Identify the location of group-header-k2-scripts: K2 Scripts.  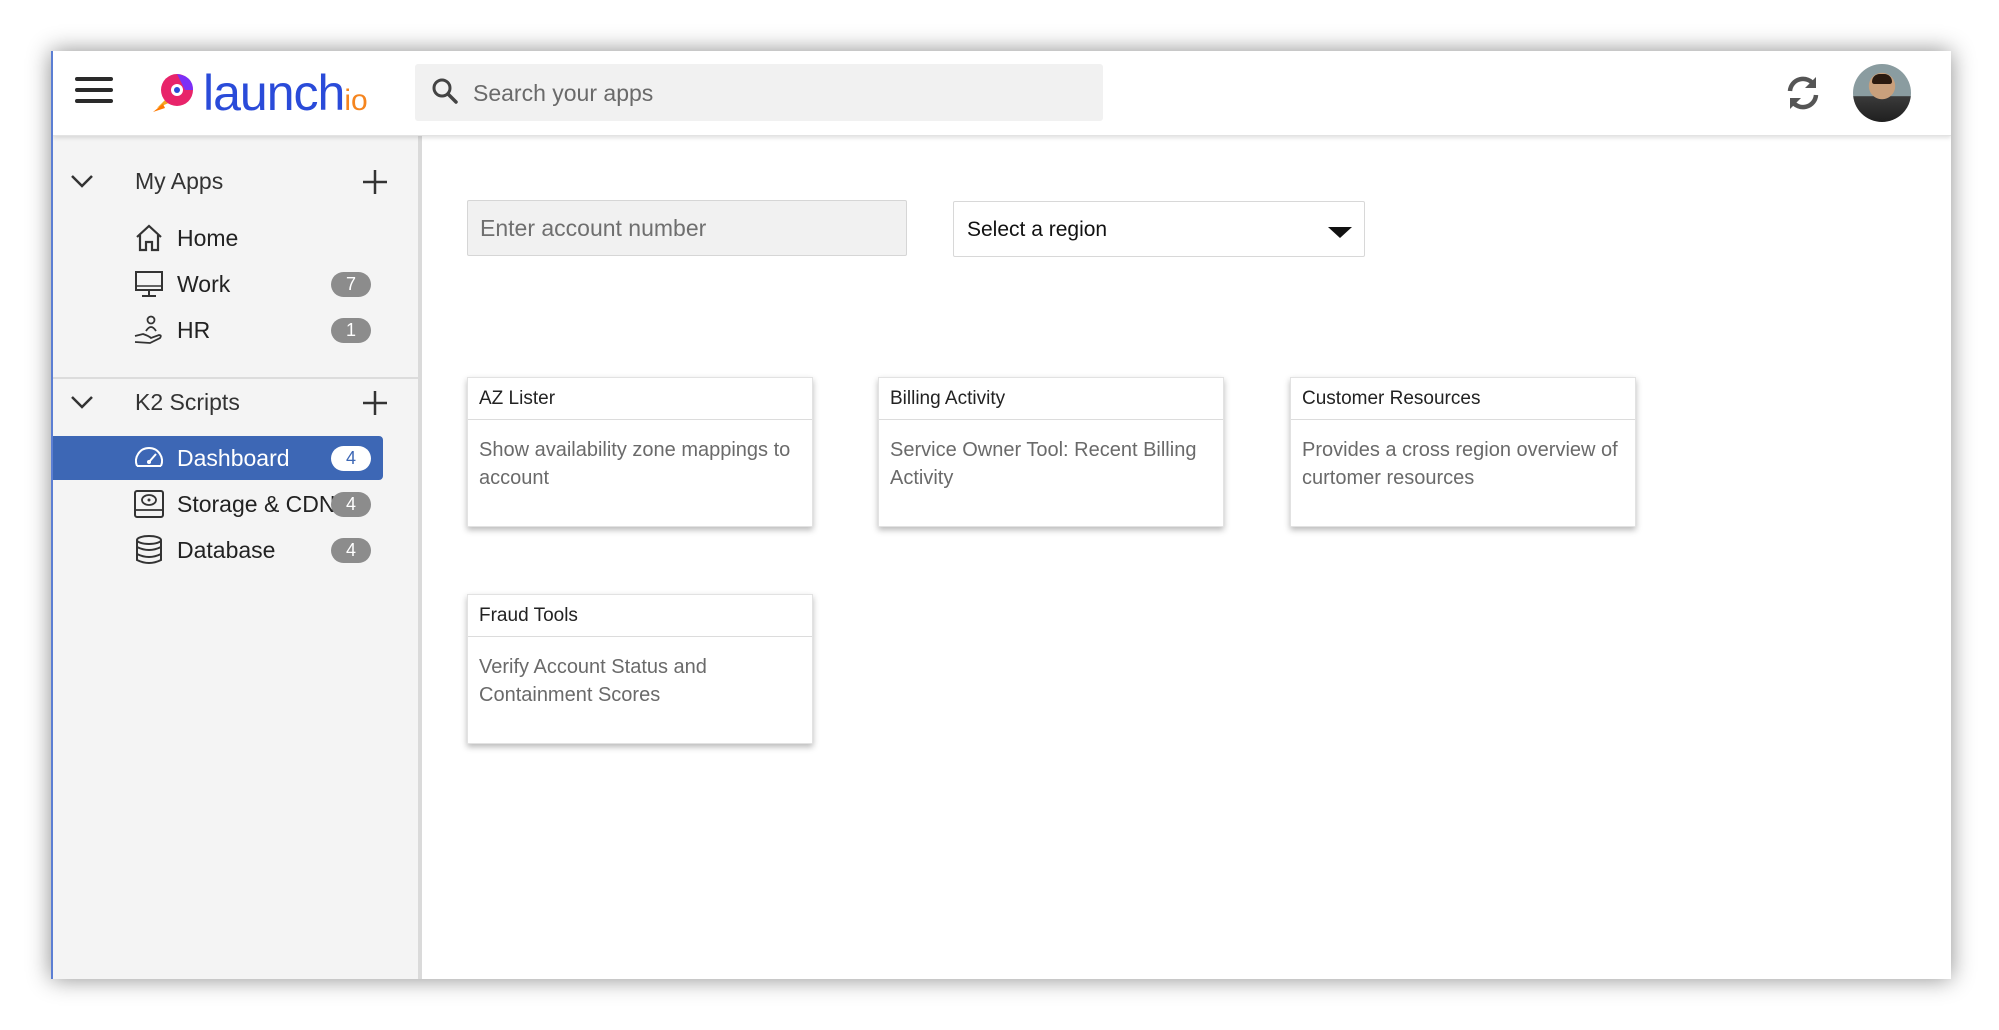
(235, 402).